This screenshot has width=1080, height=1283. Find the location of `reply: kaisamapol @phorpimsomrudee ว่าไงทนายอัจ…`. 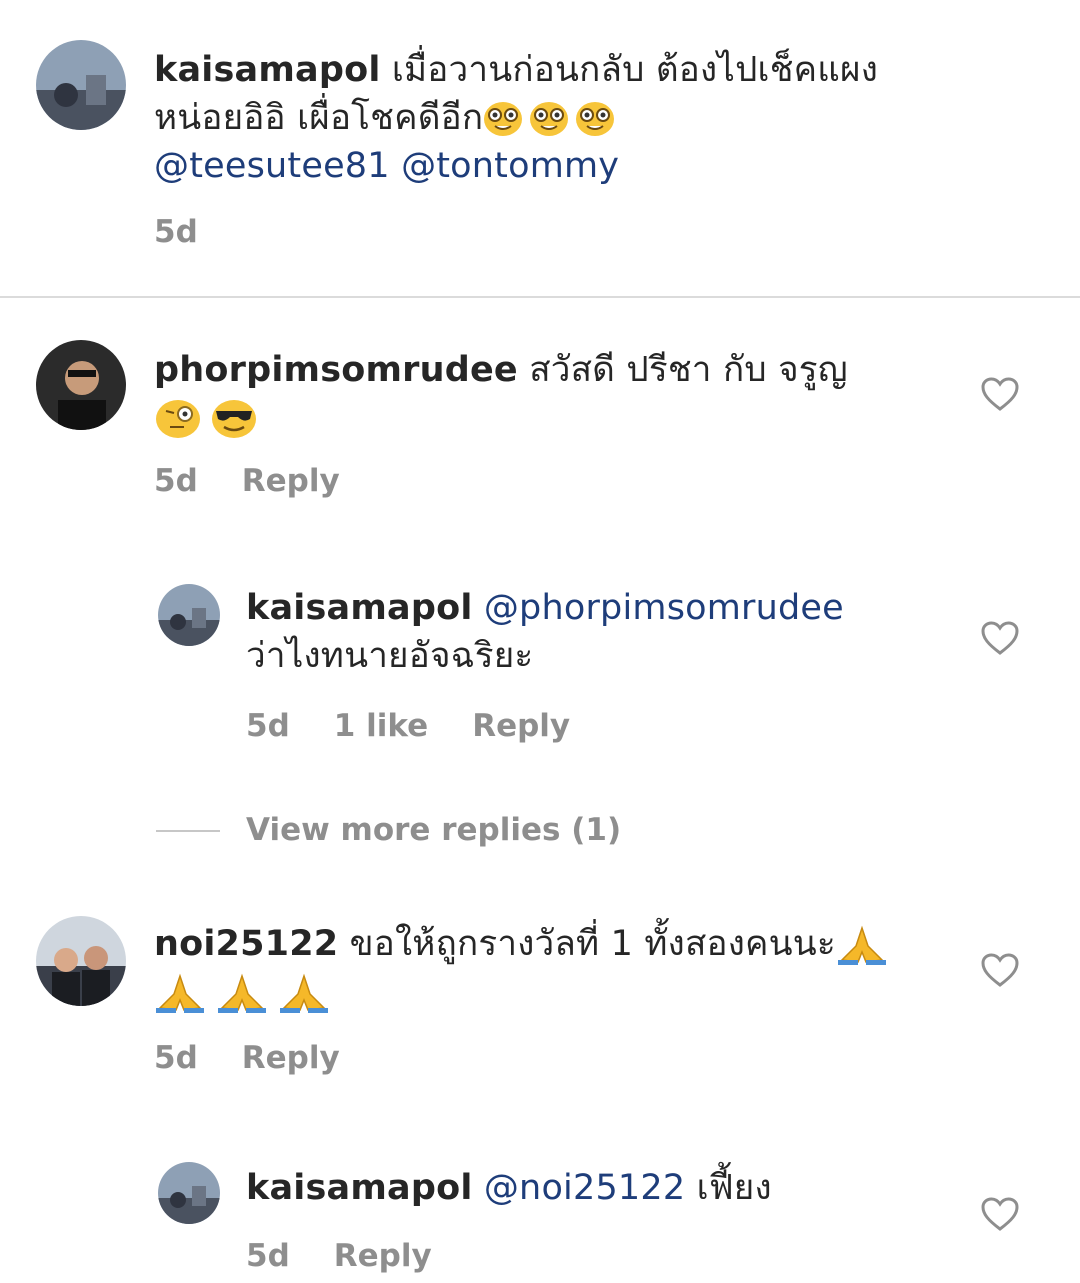

reply: kaisamapol @phorpimsomrudee ว่าไงทนายอัจ… is located at coordinates (596, 632).